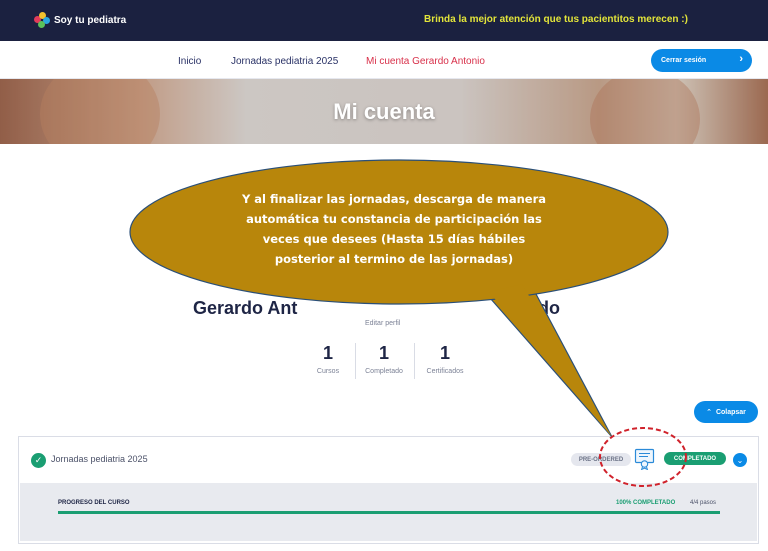 The width and height of the screenshot is (768, 551). I want to click on stat-certificates: 1 Certificados, so click(445, 359).